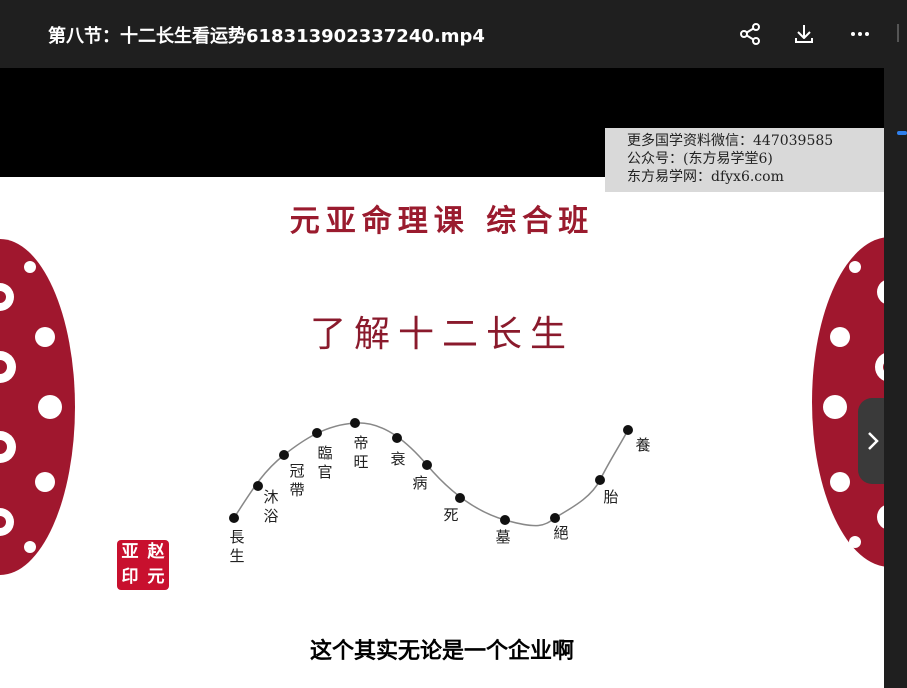  I want to click on more-dots-icon, so click(860, 34).